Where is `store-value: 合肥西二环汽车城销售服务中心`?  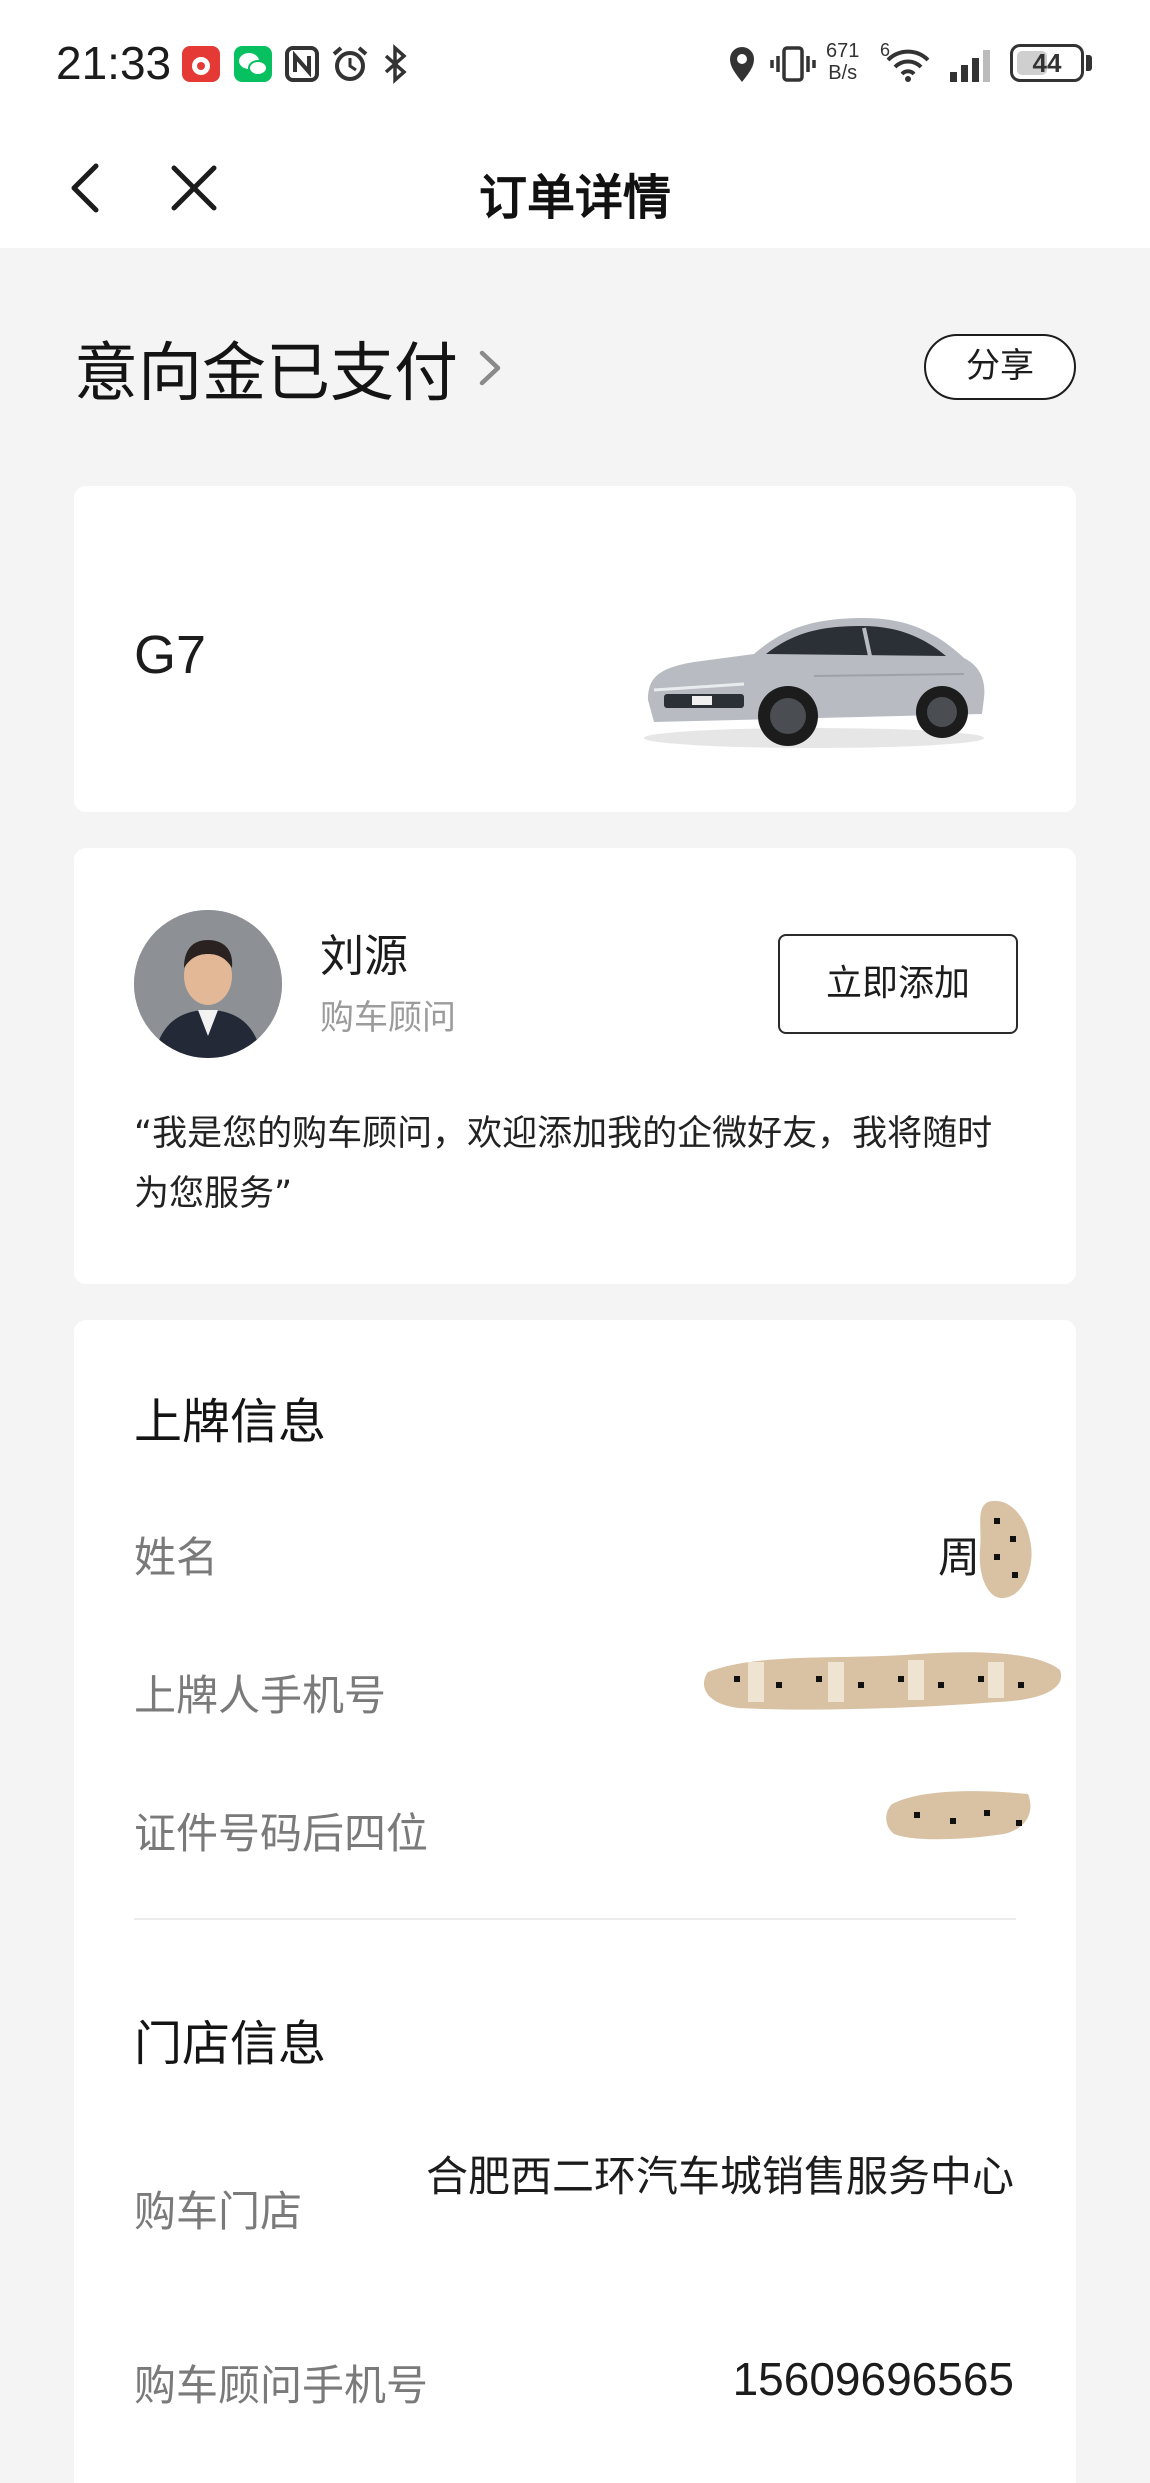
store-value: 合肥西二环汽车城销售服务中心 is located at coordinates (719, 2176).